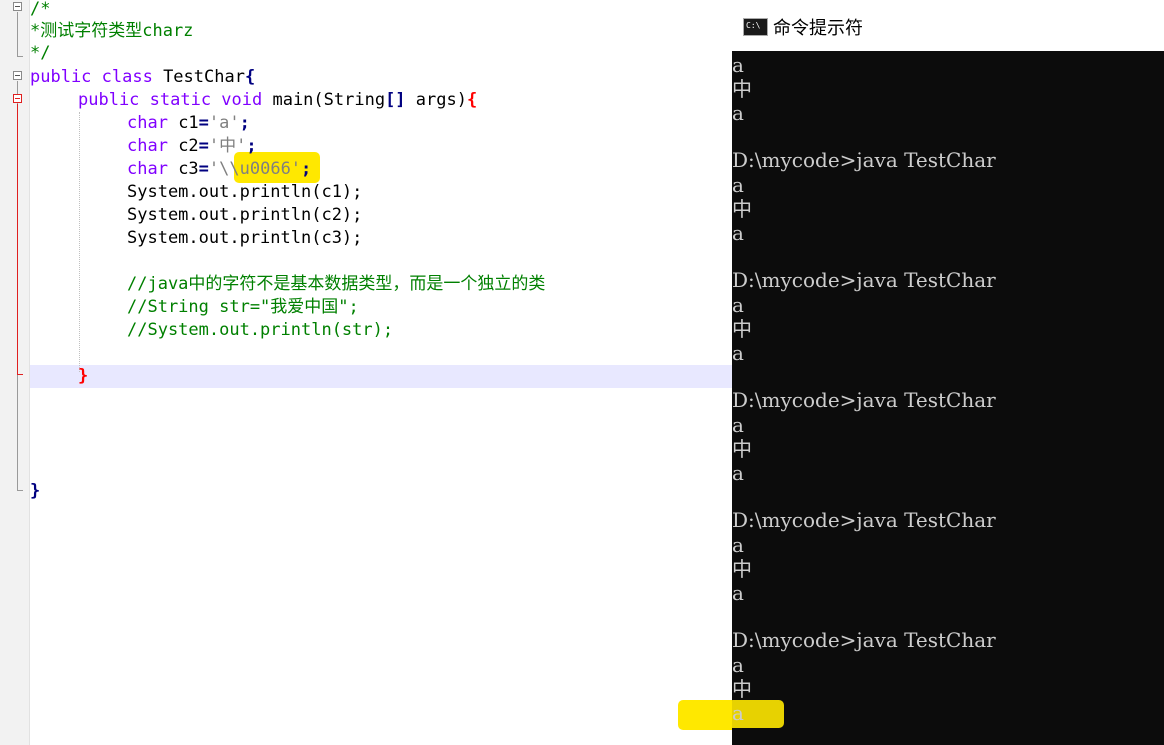  I want to click on code-line-1: /*, so click(40, 9).